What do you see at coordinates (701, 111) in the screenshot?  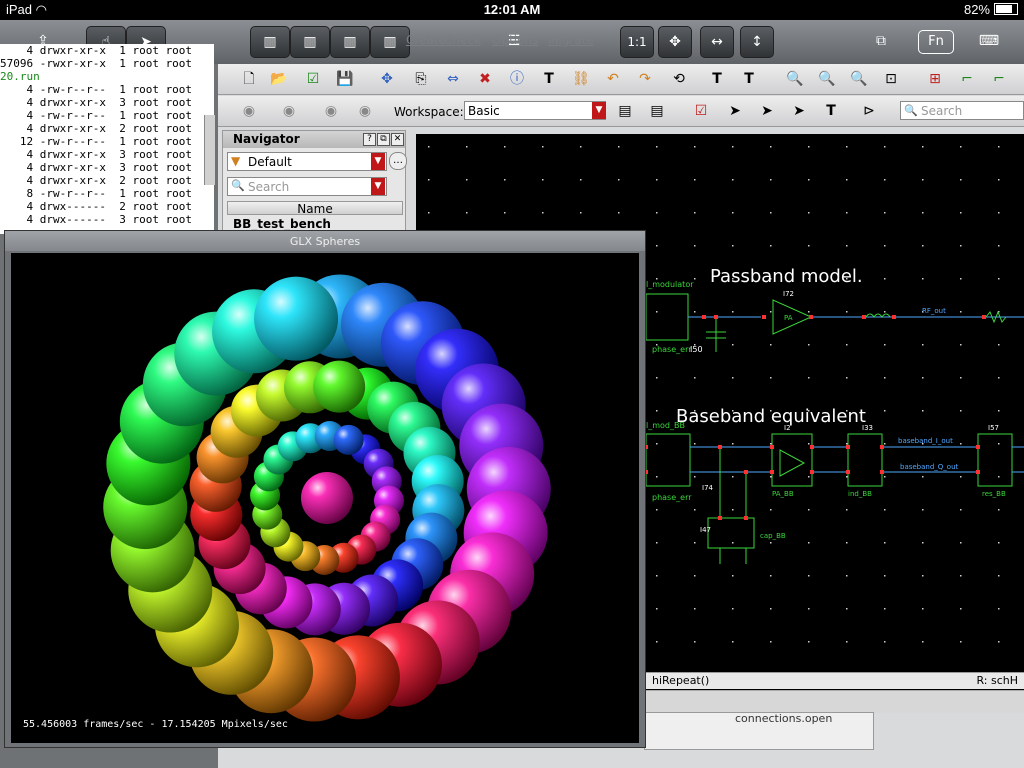 I see `select-all-icon: ☑` at bounding box center [701, 111].